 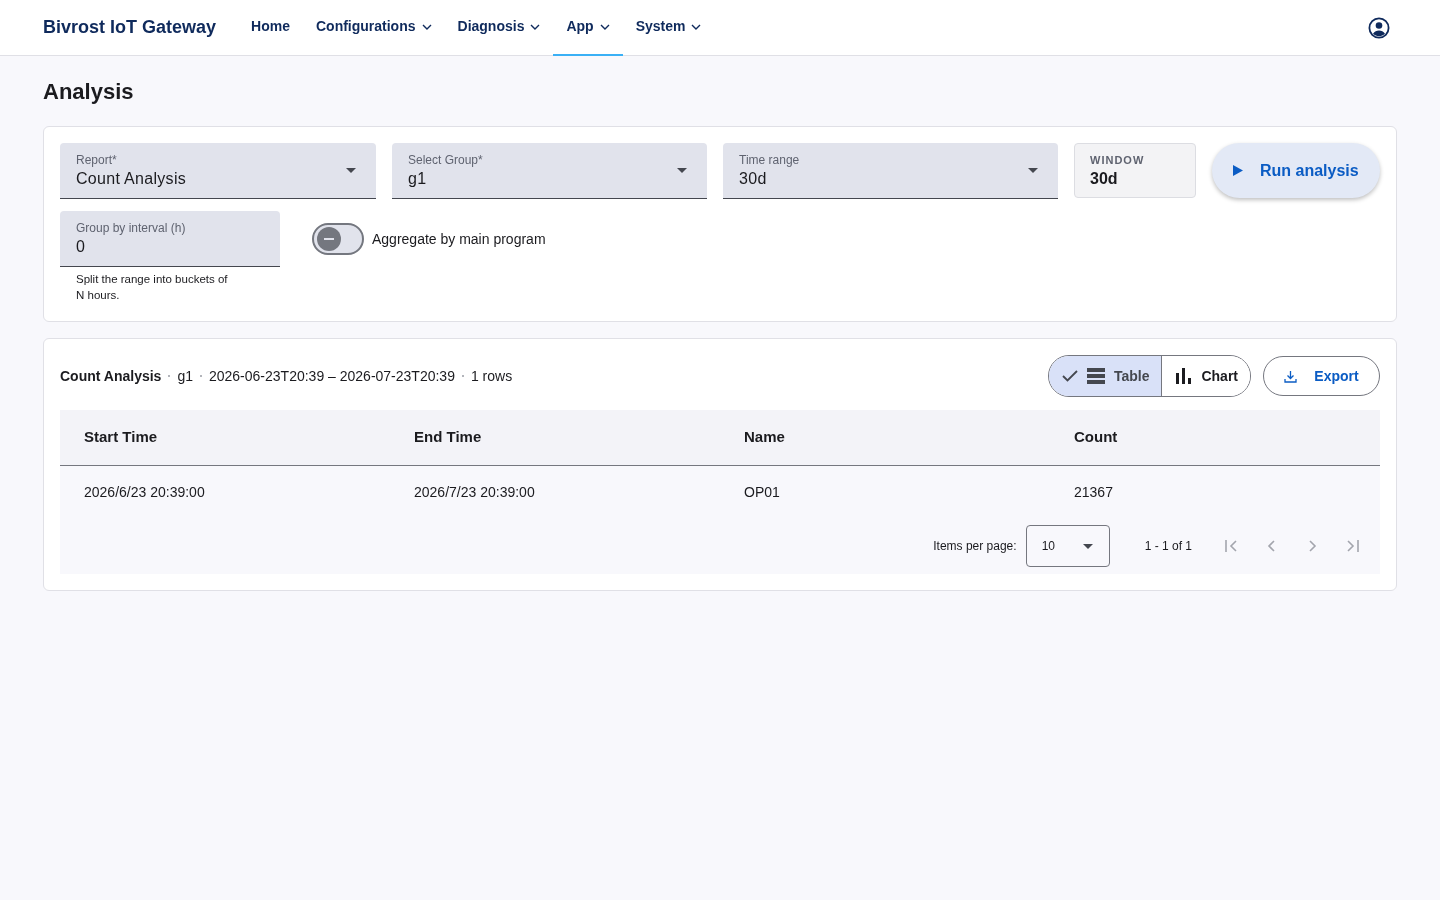 I want to click on last-page-icon, so click(x=1352, y=546).